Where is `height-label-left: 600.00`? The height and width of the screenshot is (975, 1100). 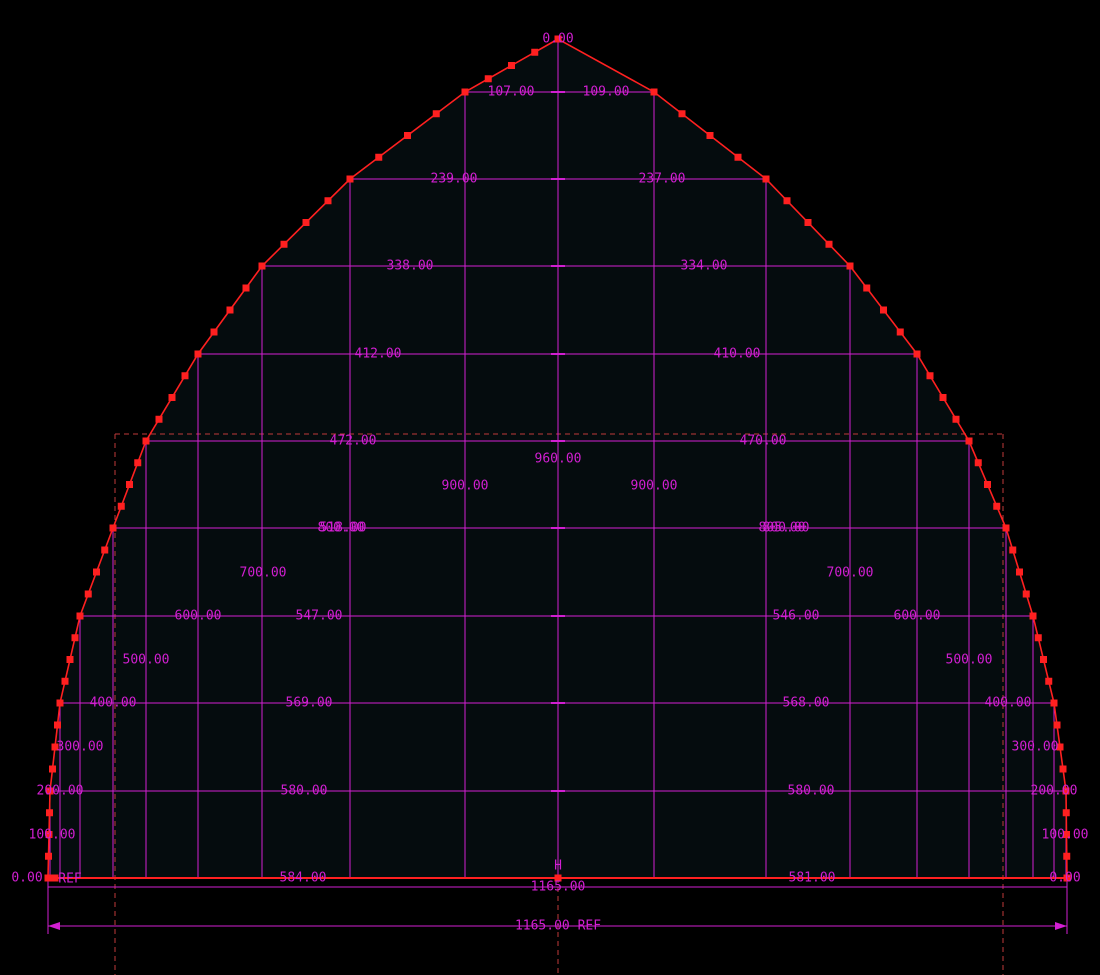 height-label-left: 600.00 is located at coordinates (198, 616).